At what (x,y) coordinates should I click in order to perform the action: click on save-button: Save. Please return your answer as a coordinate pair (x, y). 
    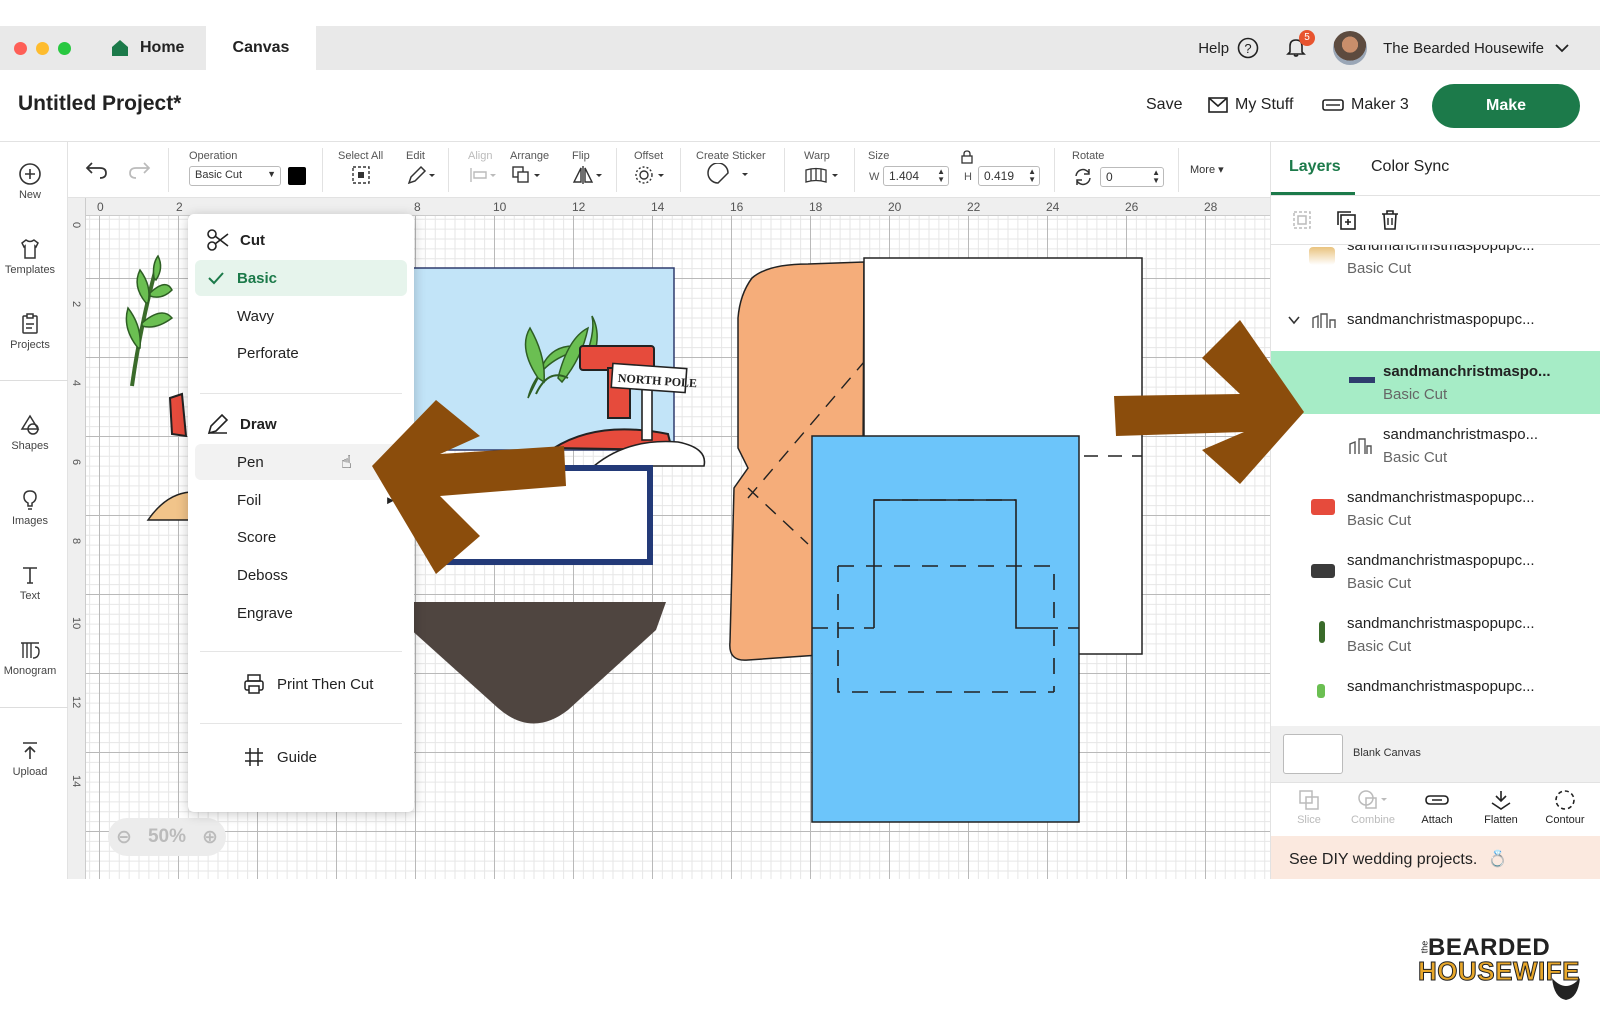
    Looking at the image, I should click on (1164, 105).